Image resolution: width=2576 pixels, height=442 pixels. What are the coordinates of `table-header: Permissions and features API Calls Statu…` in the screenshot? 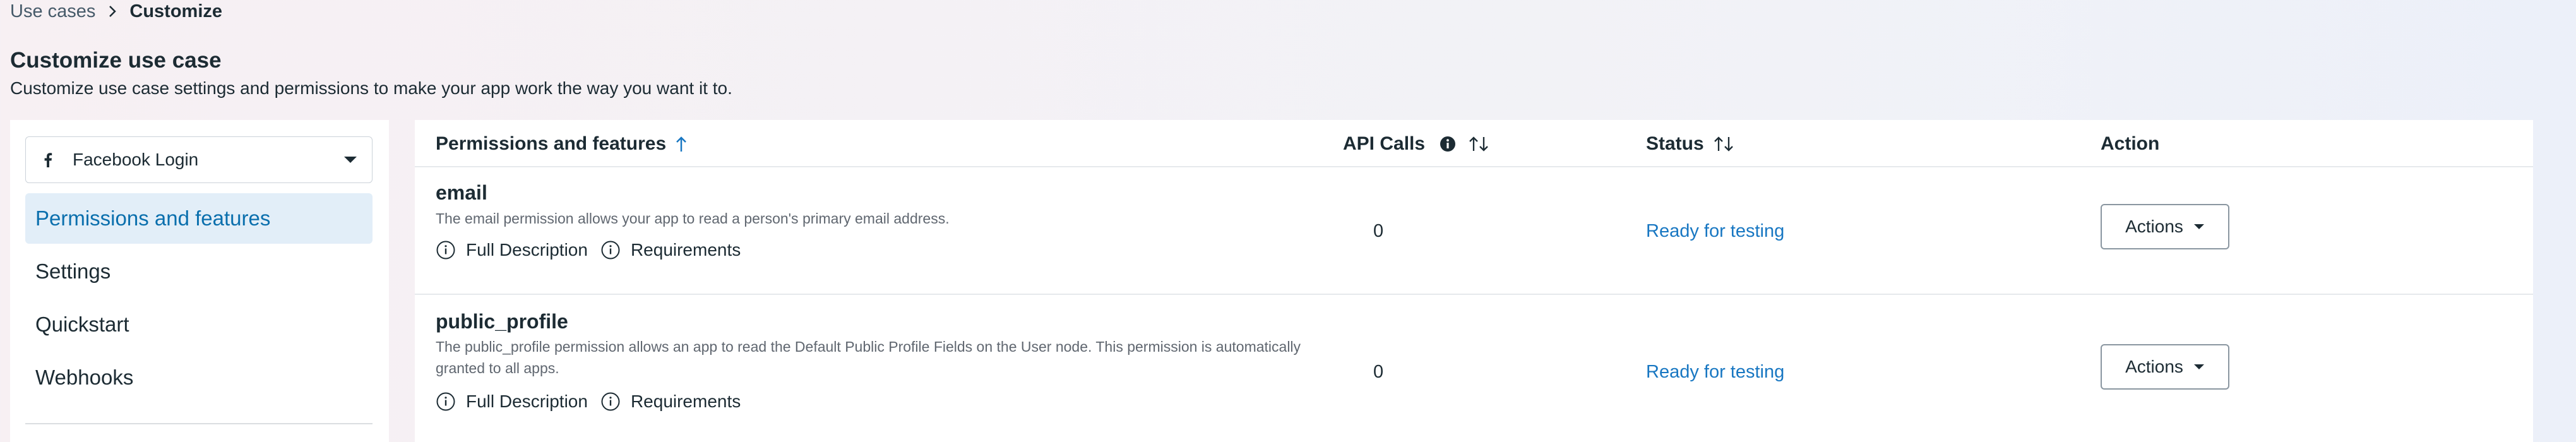 It's located at (1474, 143).